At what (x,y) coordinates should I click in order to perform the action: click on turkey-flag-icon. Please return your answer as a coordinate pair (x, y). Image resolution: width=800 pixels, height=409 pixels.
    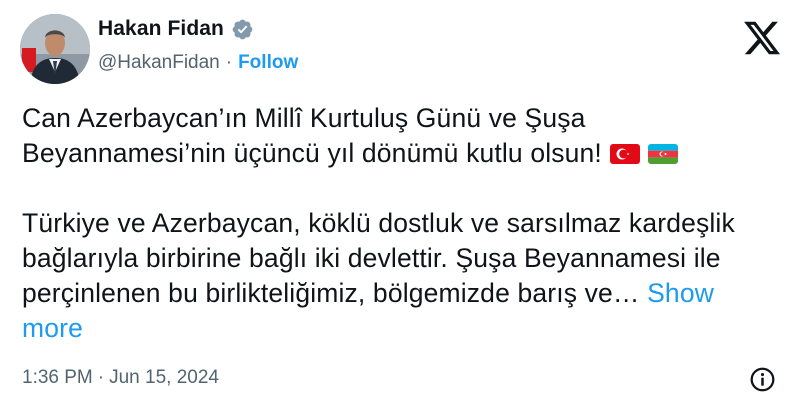
    Looking at the image, I should click on (624, 154).